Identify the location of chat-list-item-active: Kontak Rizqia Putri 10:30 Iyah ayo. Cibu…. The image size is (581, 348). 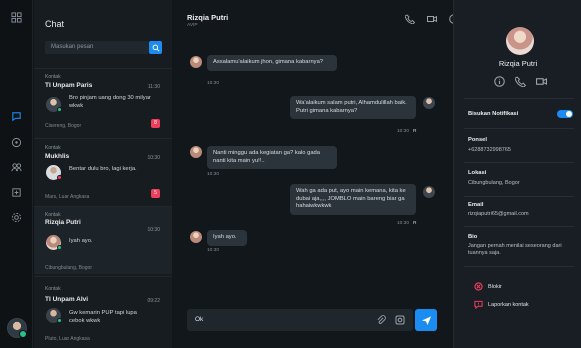
(103, 240).